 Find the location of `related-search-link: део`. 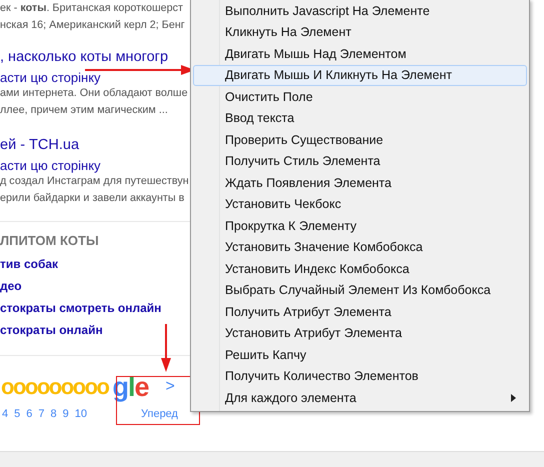

related-search-link: део is located at coordinates (11, 286).